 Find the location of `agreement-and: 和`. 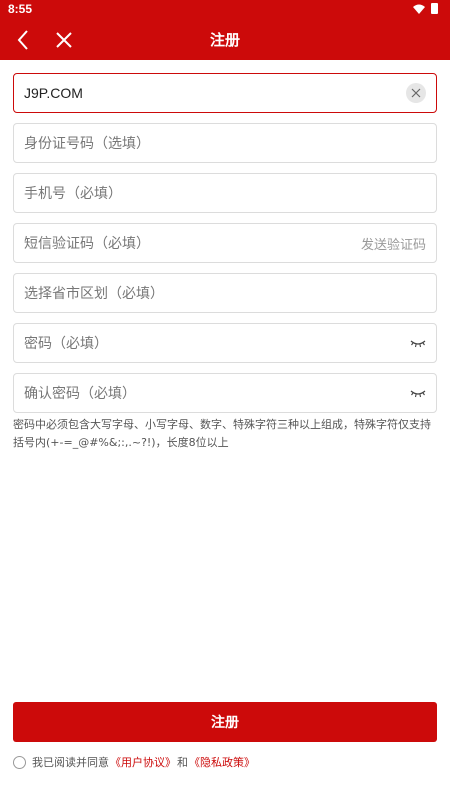

agreement-and: 和 is located at coordinates (182, 762).